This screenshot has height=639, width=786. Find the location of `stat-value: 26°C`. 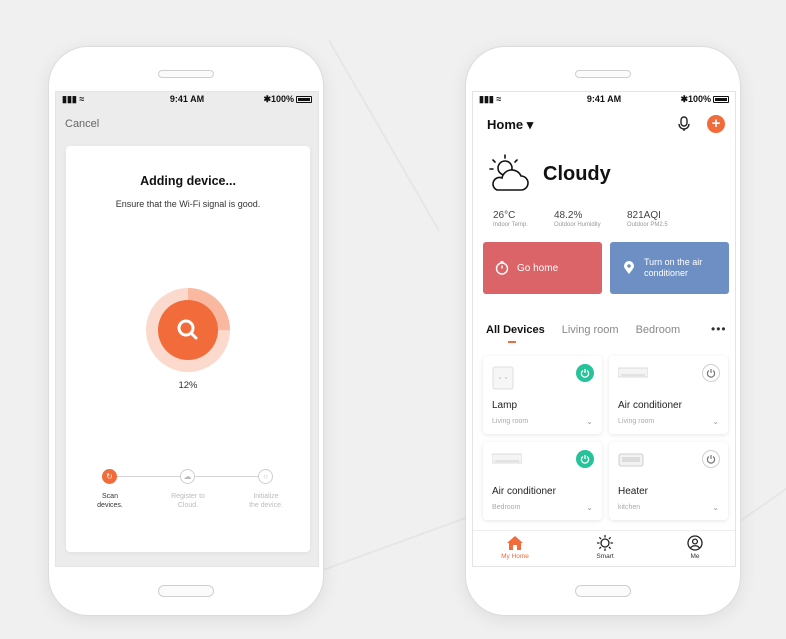

stat-value: 26°C is located at coordinates (504, 215).